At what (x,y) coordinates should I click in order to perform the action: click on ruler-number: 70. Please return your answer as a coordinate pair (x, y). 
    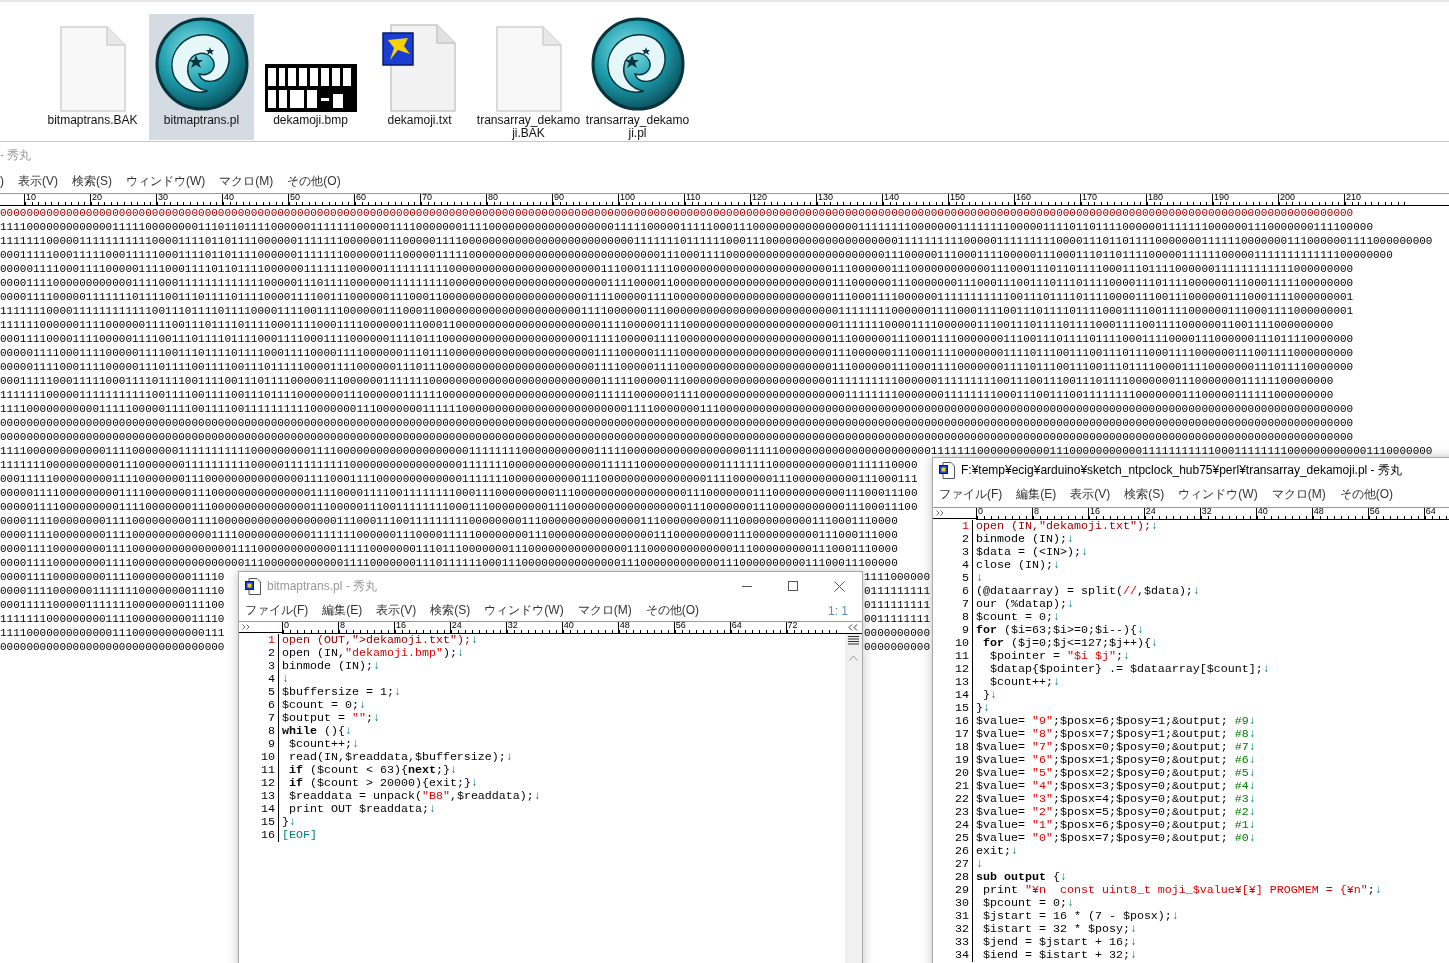
    Looking at the image, I should click on (427, 198).